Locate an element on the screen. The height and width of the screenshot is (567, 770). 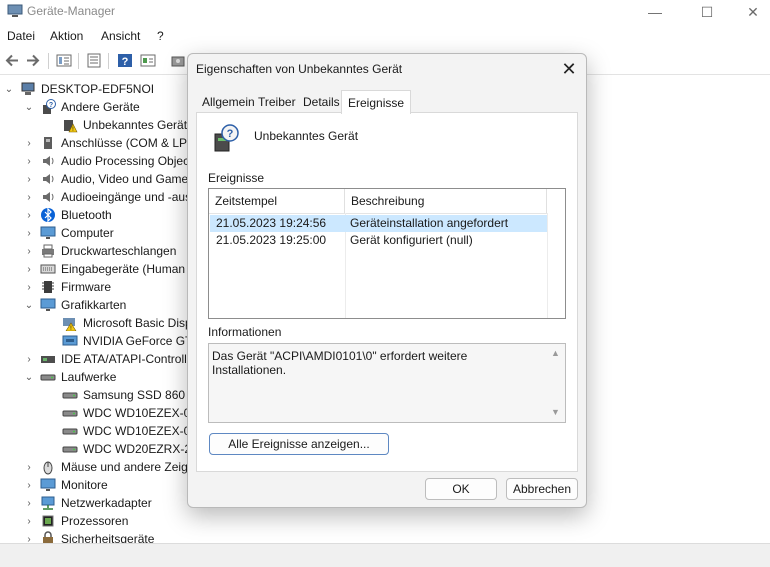
info-label: Informationen is located at coordinates (245, 332).